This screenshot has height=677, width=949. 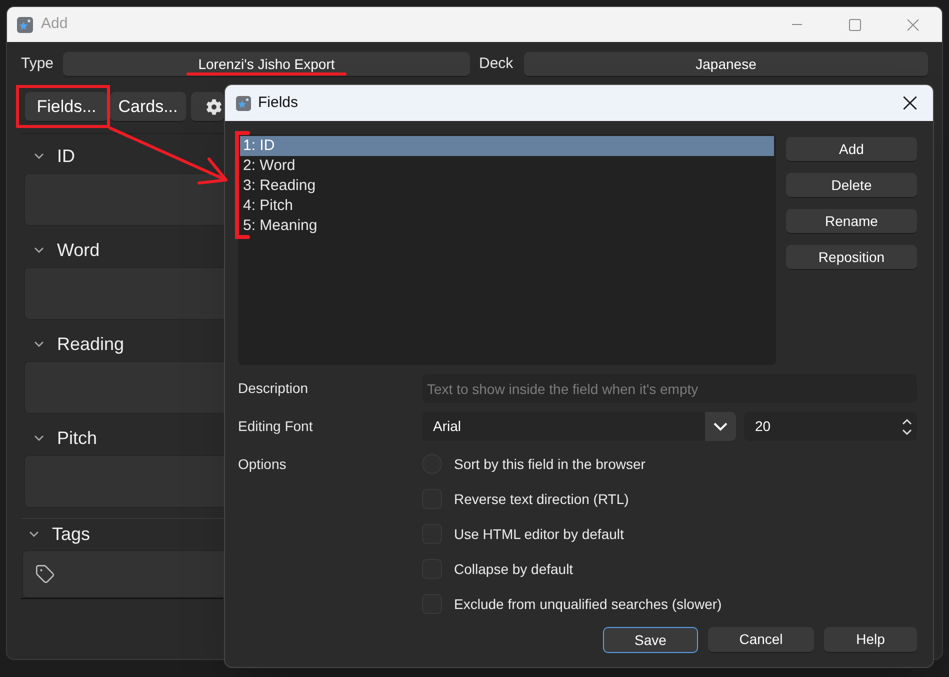 What do you see at coordinates (507, 146) in the screenshot?
I see `field-list-item: 1: ID` at bounding box center [507, 146].